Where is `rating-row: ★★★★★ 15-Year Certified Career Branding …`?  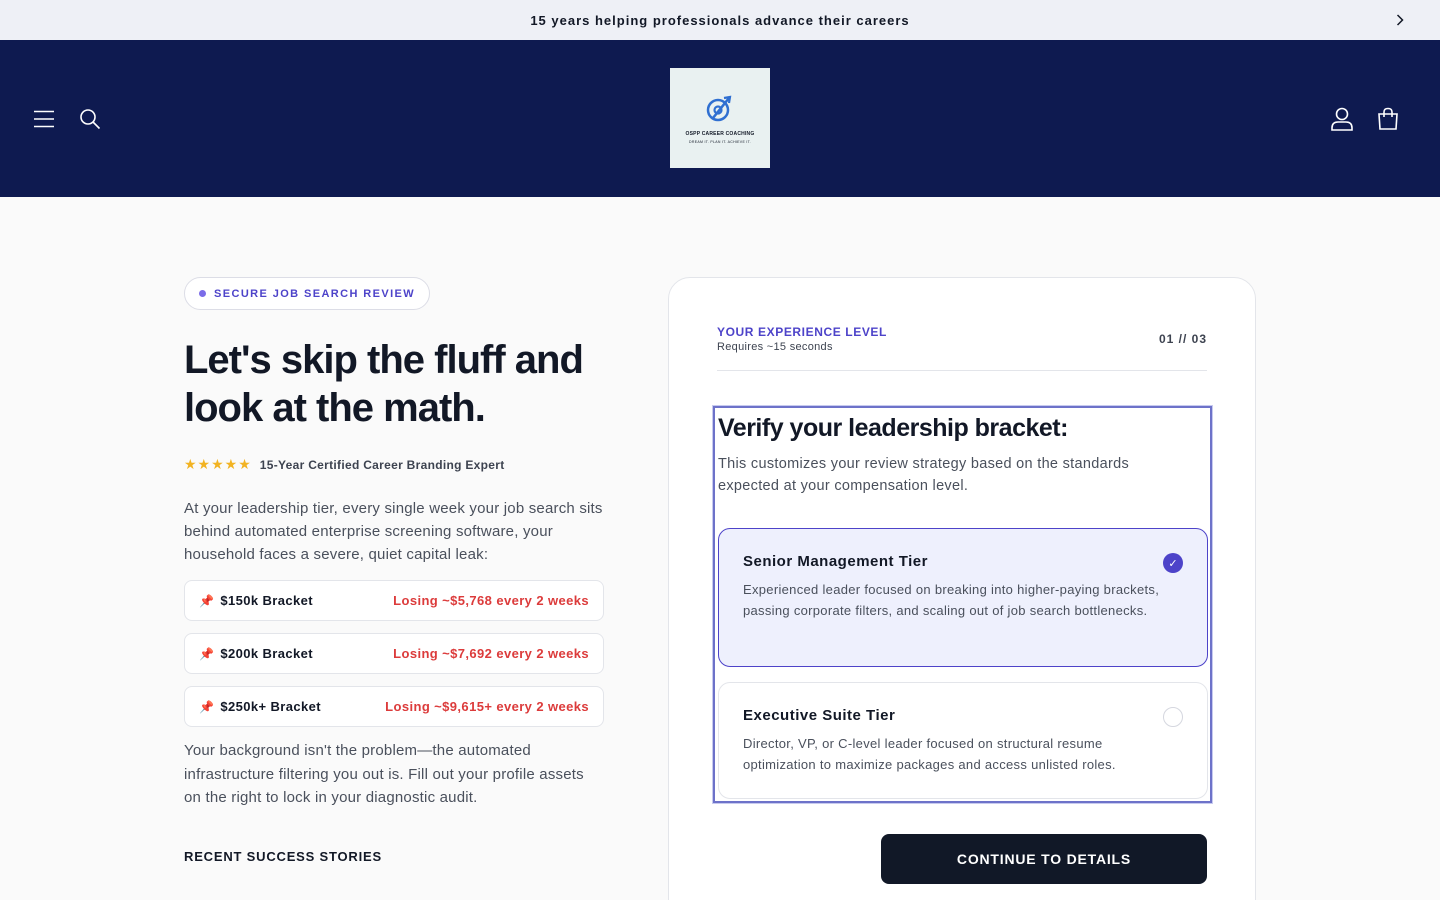
rating-row: ★★★★★ 15-Year Certified Career Branding … is located at coordinates (394, 464).